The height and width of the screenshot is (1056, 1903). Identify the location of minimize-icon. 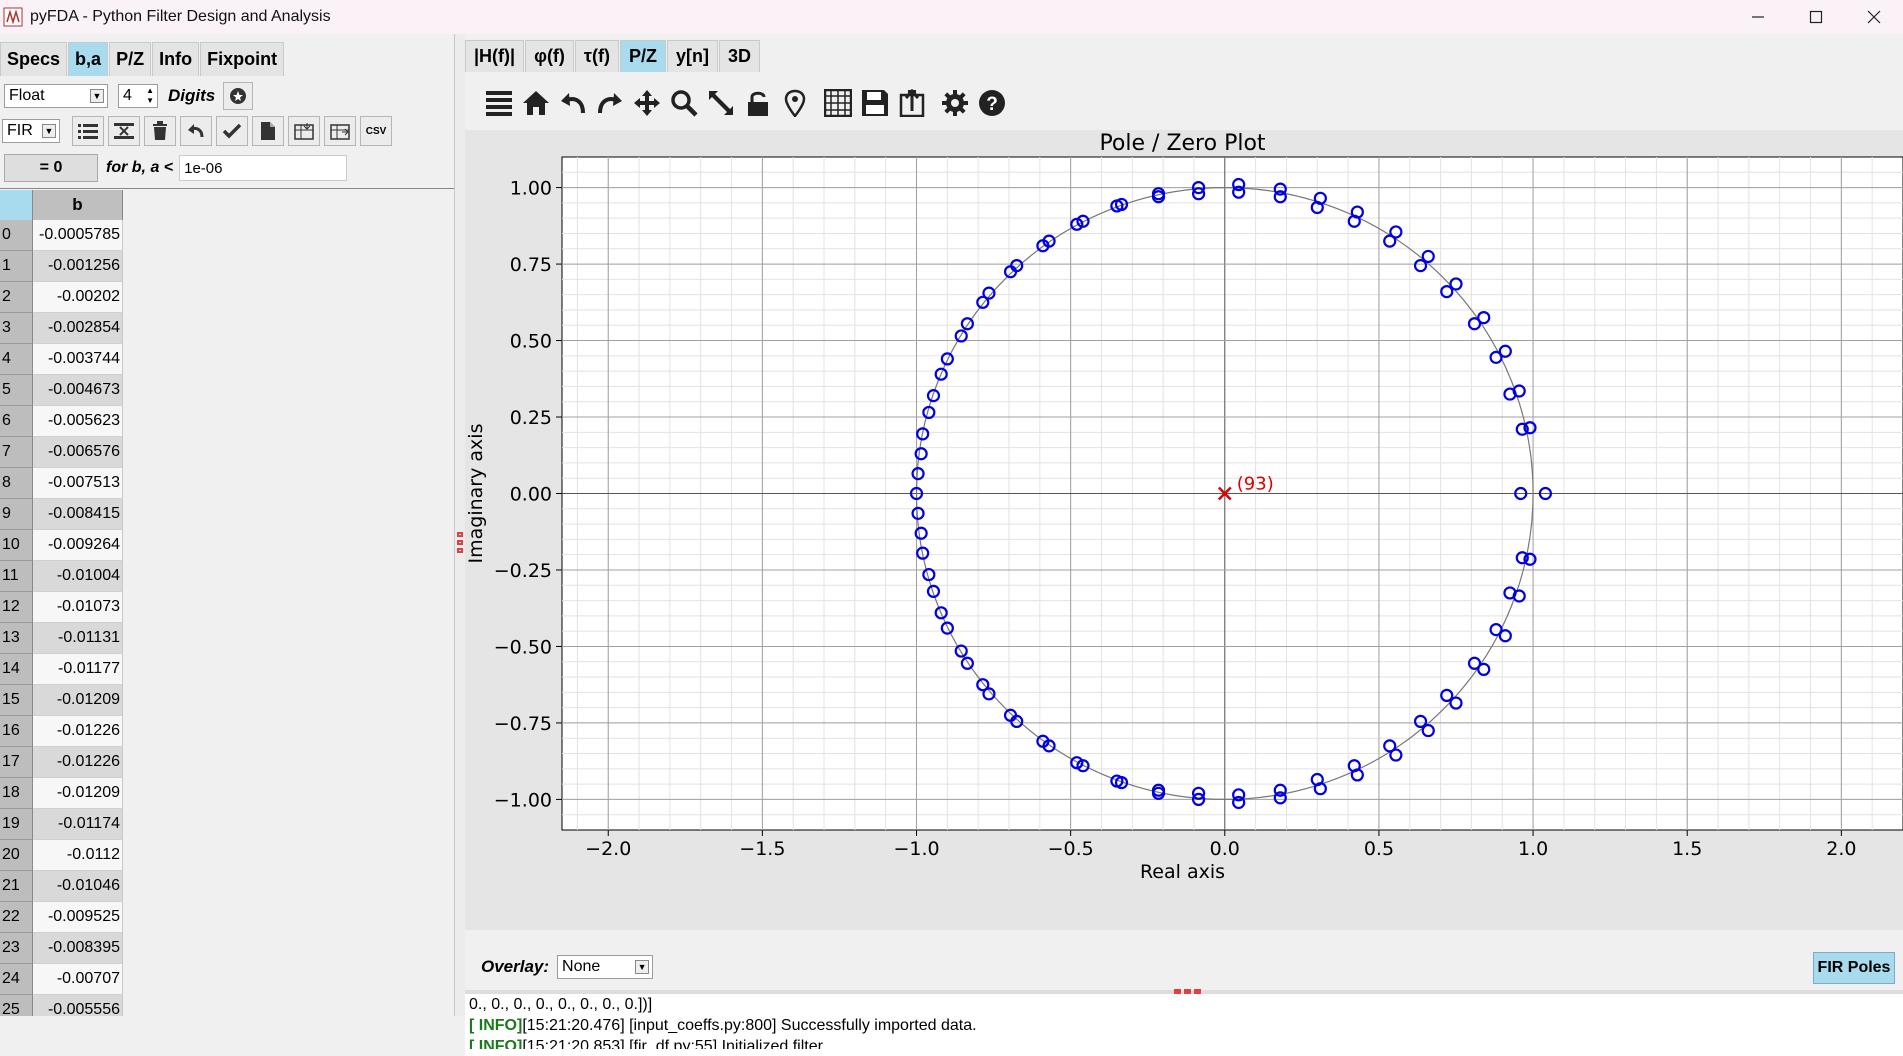
(1758, 17).